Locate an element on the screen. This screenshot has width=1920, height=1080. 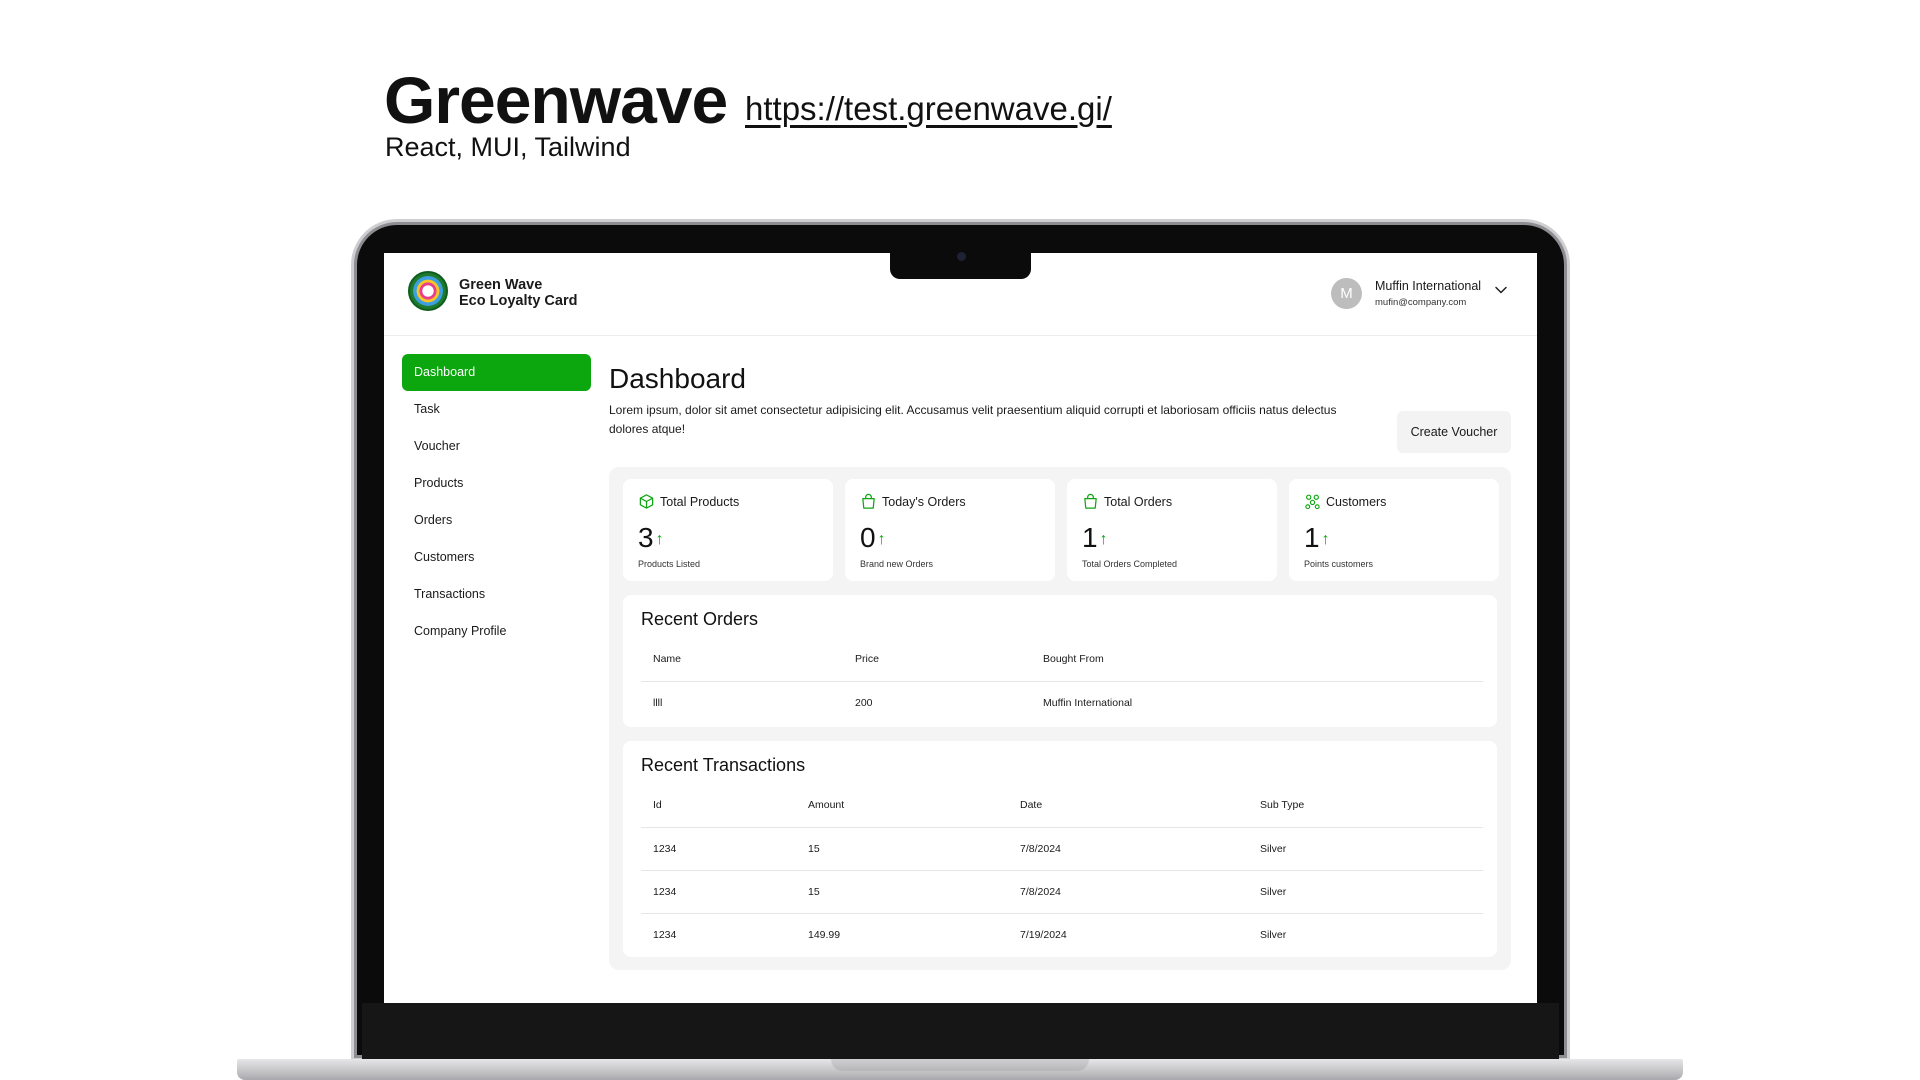
table-header-row: Name Price Bought From is located at coordinates (1062, 659).